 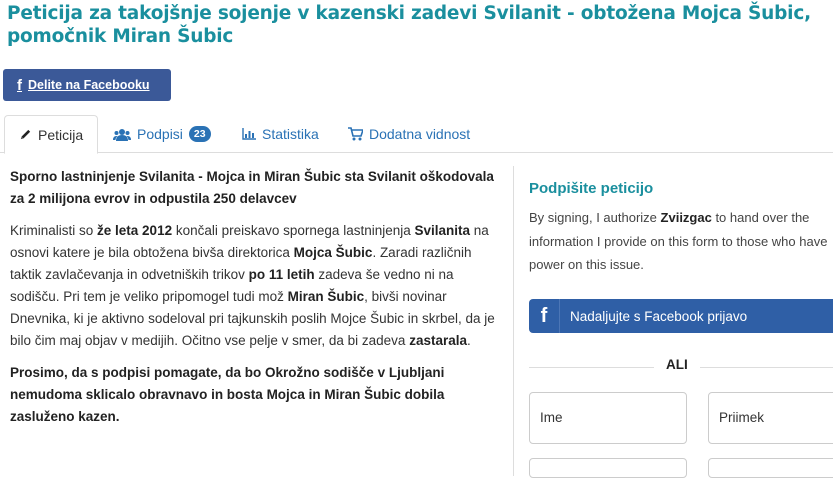 I want to click on tab-signatures-label: Podpisi, so click(x=160, y=134).